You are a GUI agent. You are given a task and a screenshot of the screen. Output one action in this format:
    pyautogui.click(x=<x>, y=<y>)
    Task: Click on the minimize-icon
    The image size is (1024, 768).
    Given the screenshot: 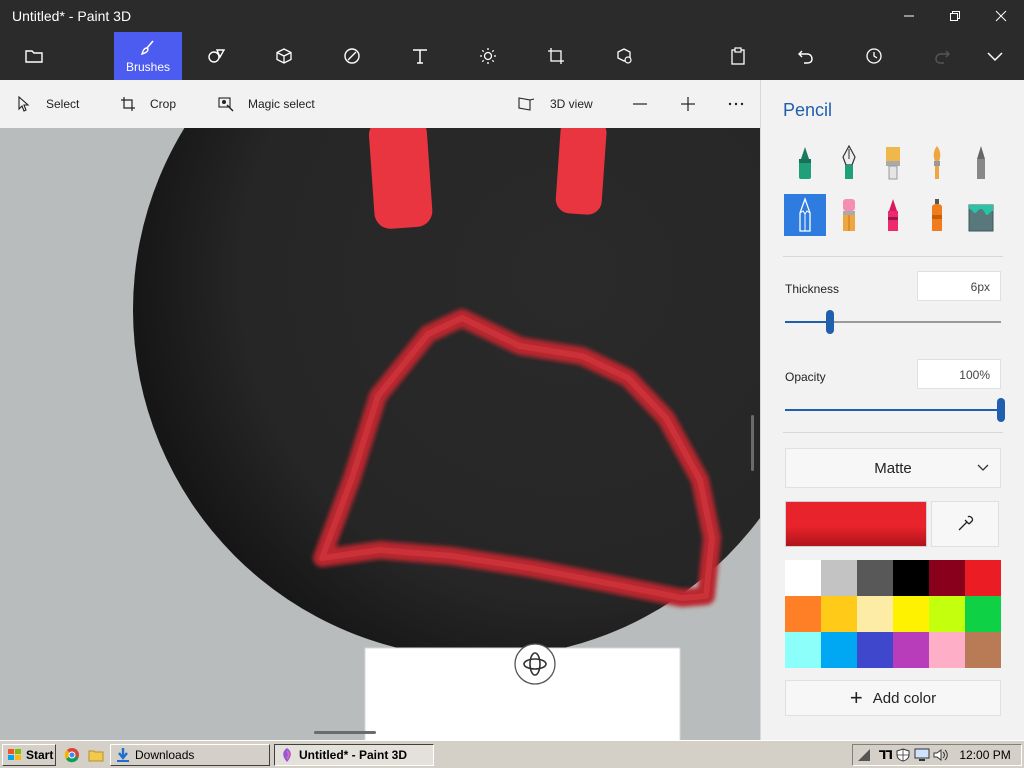 What is the action you would take?
    pyautogui.click(x=909, y=16)
    